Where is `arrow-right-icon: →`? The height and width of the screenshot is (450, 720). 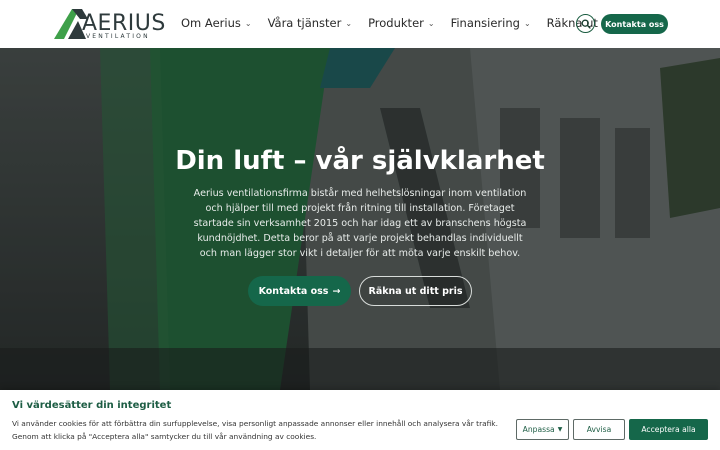 arrow-right-icon: → is located at coordinates (336, 291).